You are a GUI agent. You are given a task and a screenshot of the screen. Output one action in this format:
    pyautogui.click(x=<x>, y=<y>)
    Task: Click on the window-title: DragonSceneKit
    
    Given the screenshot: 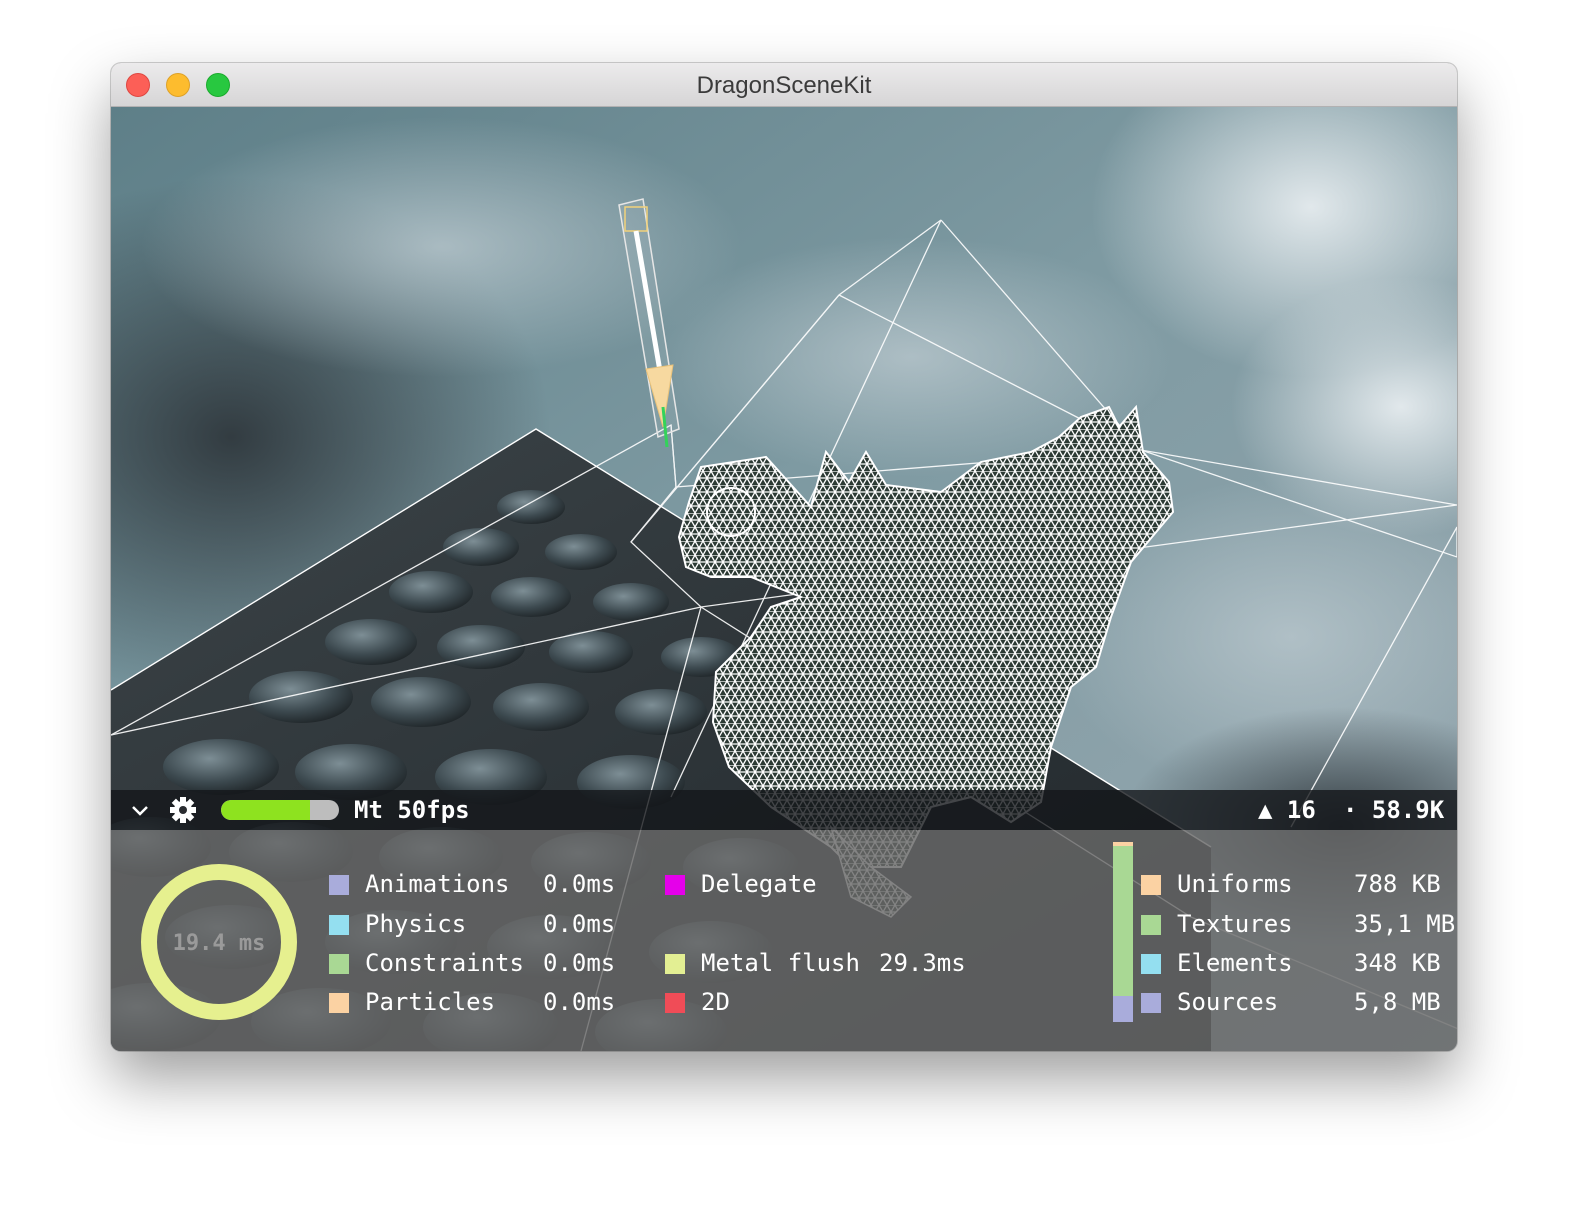 What is the action you would take?
    pyautogui.click(x=784, y=85)
    